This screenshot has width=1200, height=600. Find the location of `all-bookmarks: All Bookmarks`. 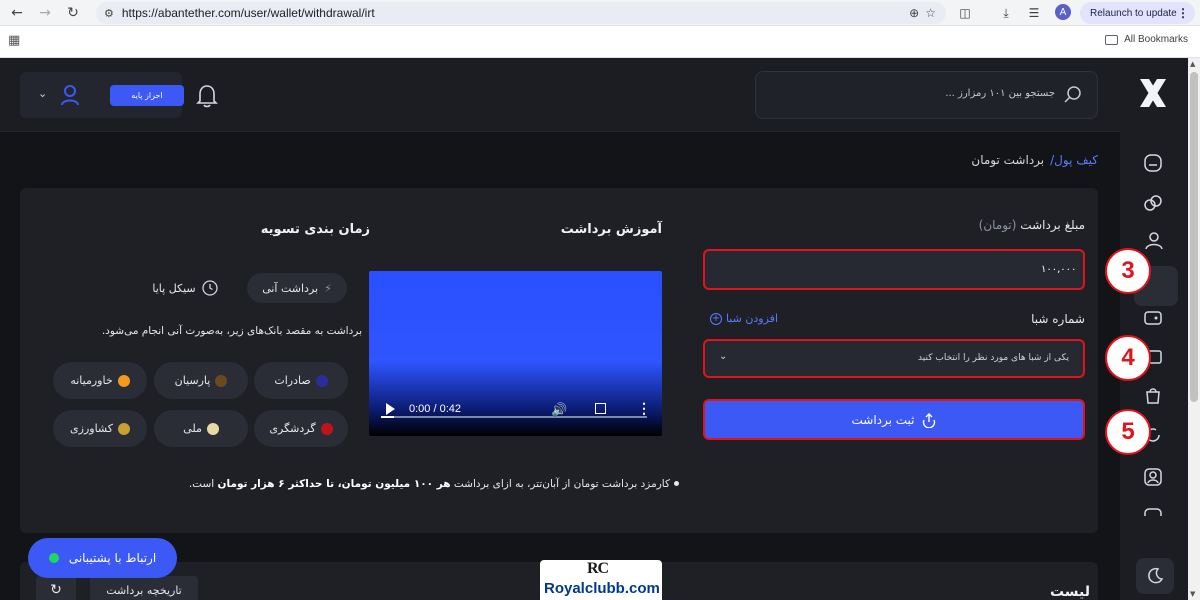

all-bookmarks: All Bookmarks is located at coordinates (1146, 39).